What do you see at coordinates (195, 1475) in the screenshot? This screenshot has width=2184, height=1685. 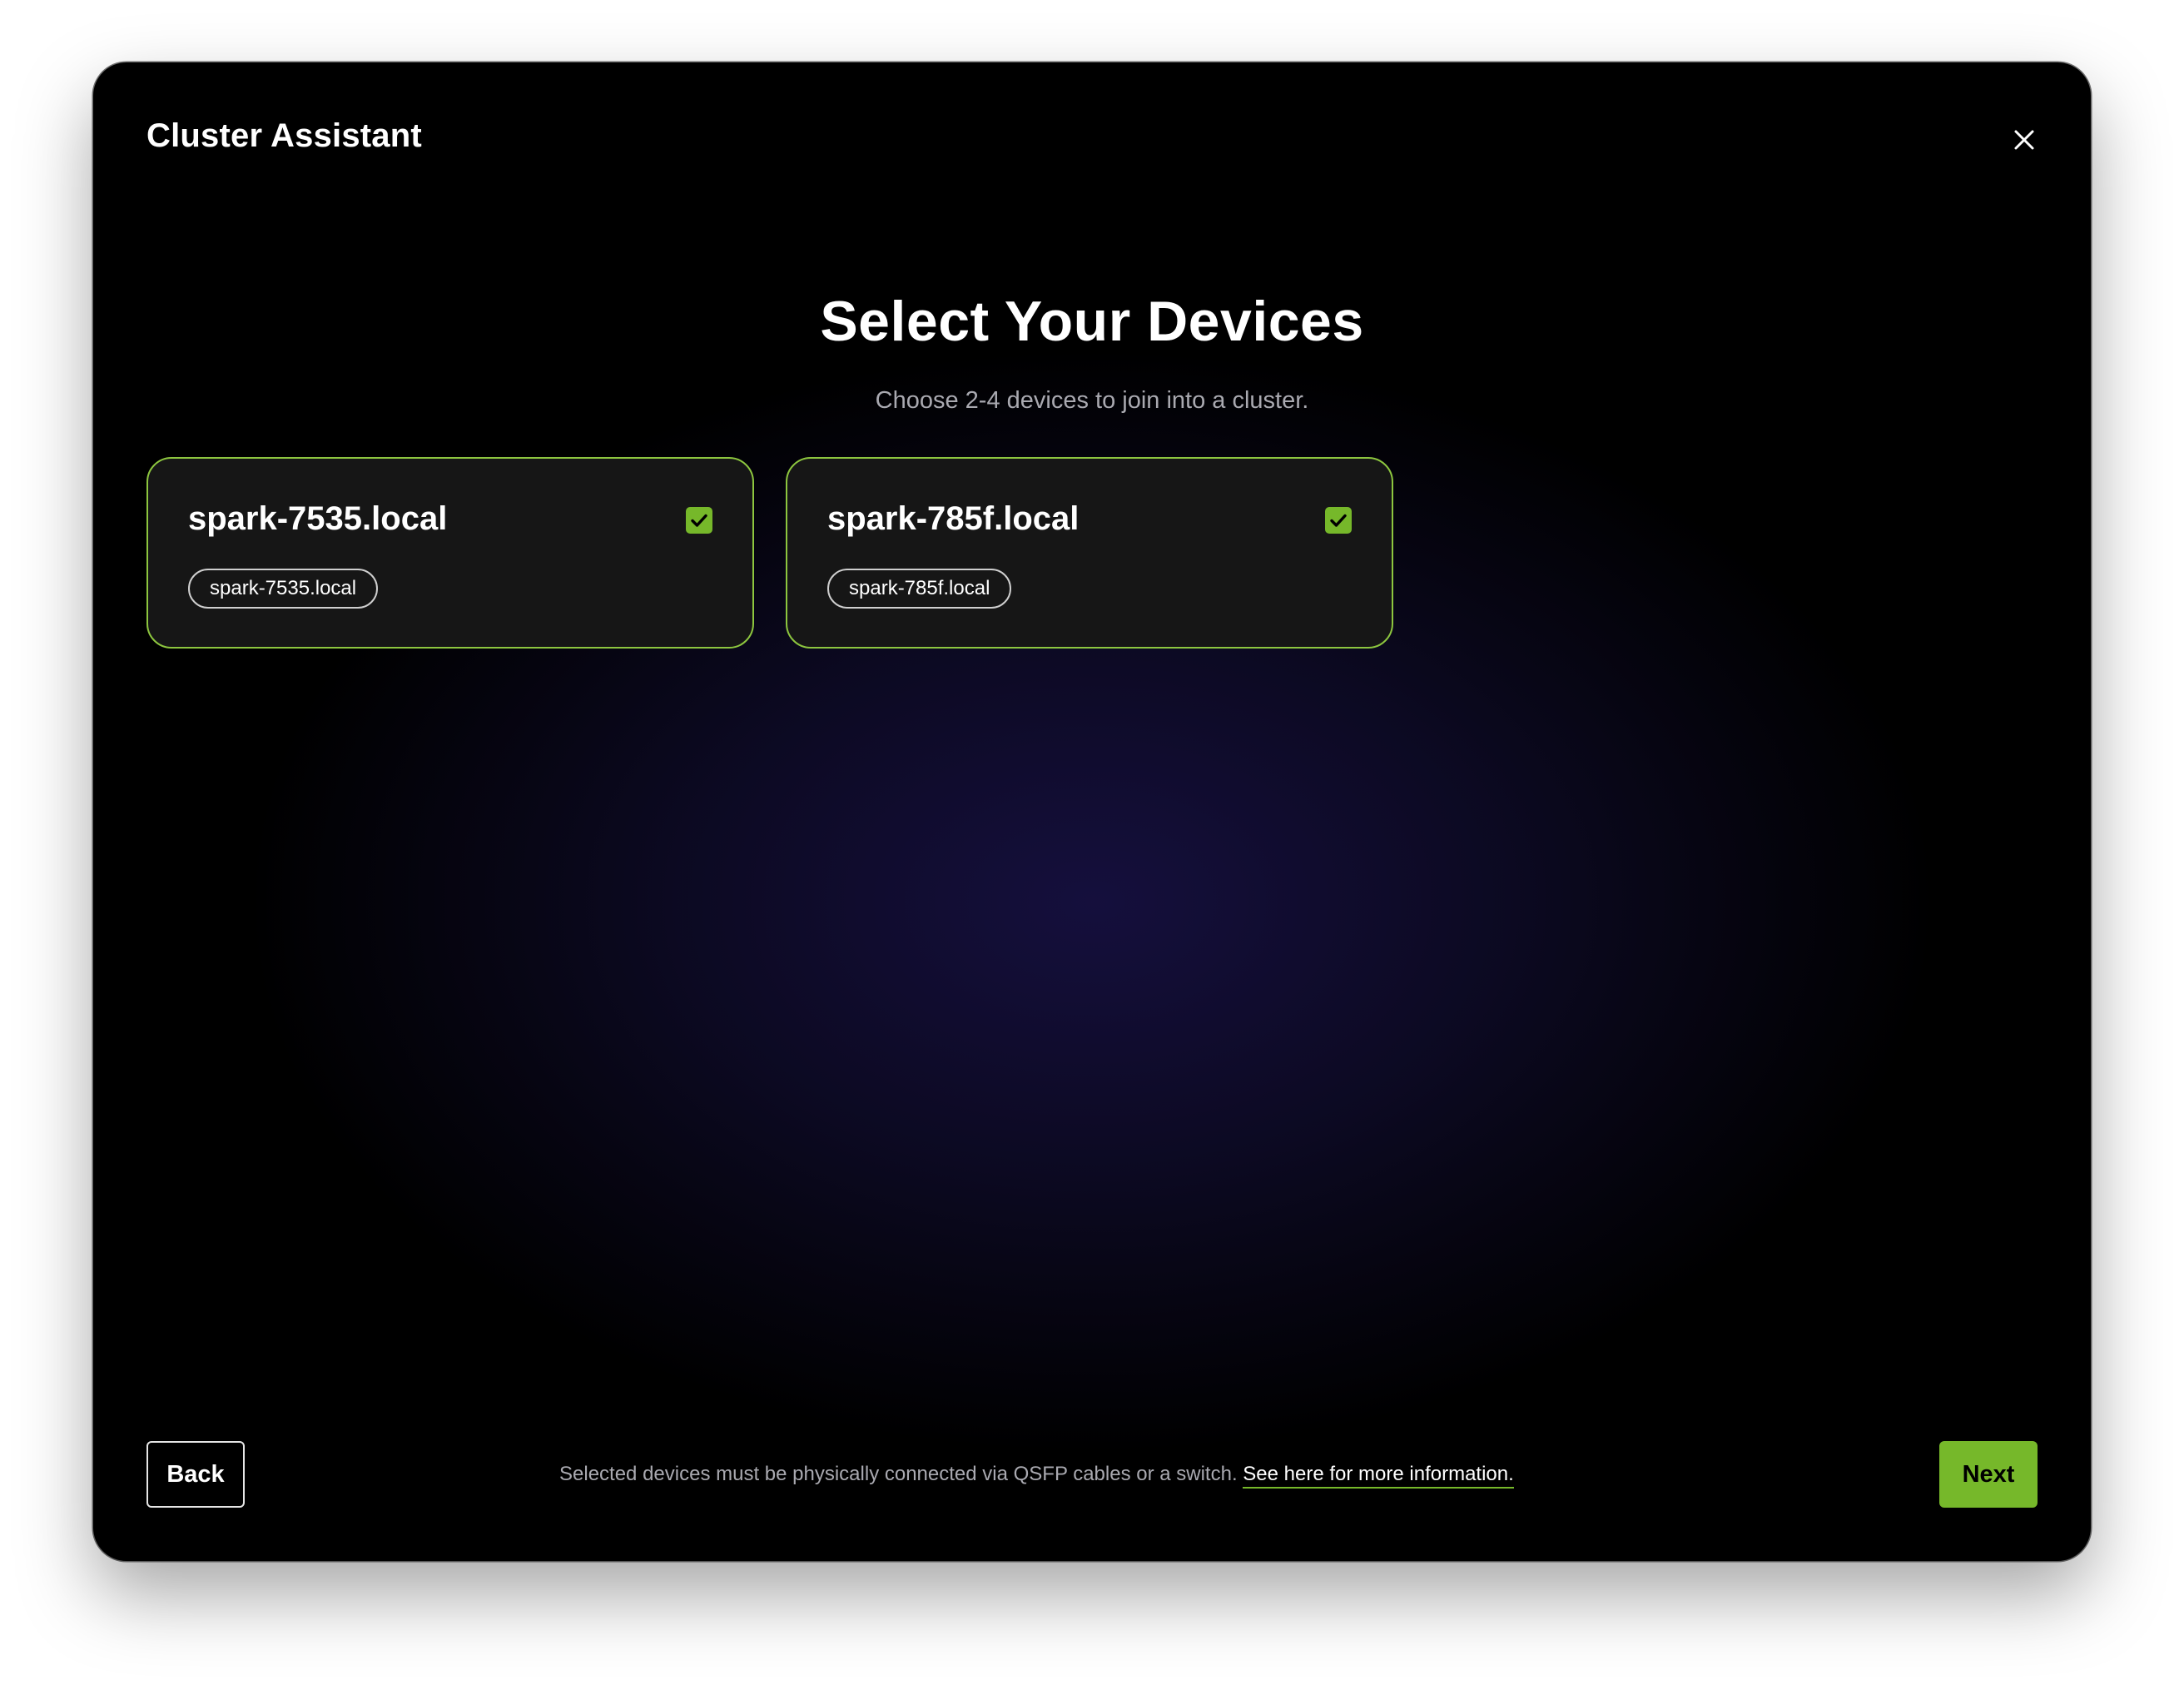 I see `back-button: Back` at bounding box center [195, 1475].